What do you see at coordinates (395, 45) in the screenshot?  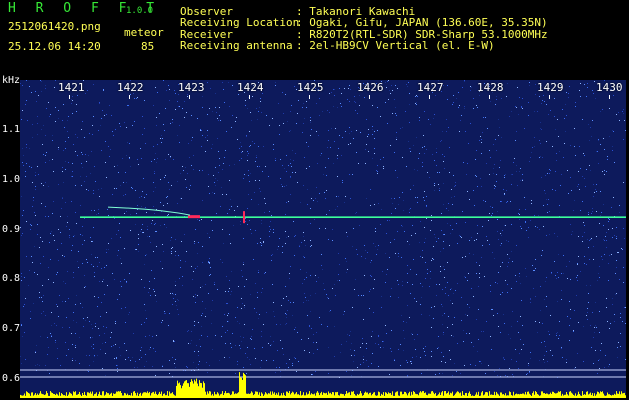 I see `info-antenna-value: : 2el-HB9CV Vertical (el. E-W)` at bounding box center [395, 45].